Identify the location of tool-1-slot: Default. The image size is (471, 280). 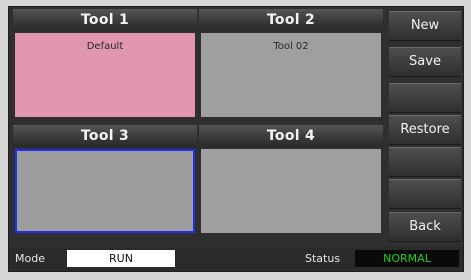
(105, 75).